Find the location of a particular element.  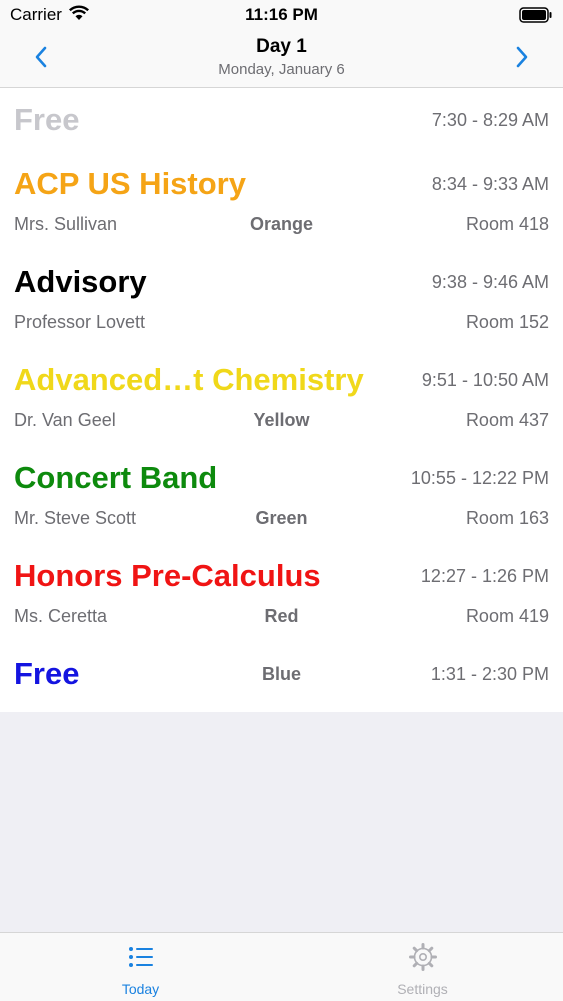

next-day-button is located at coordinates (522, 57).